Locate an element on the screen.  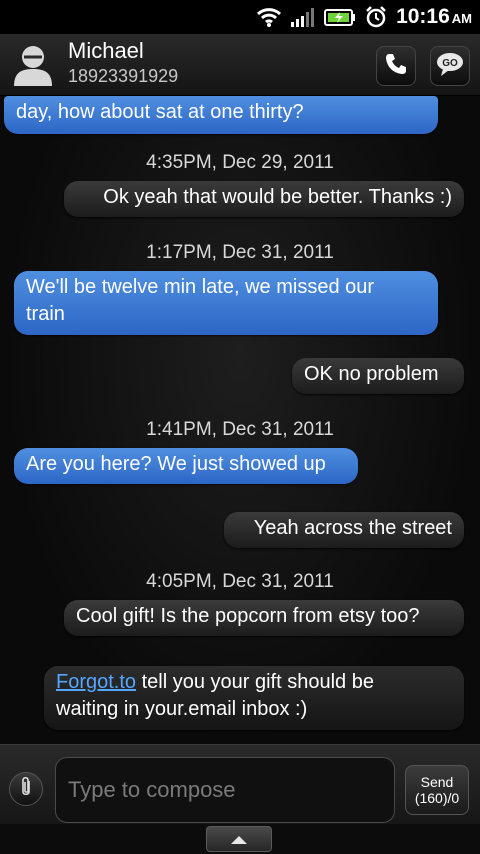
message-outgoing: Cool gift! Is the popcorn from etsy too? is located at coordinates (264, 618).